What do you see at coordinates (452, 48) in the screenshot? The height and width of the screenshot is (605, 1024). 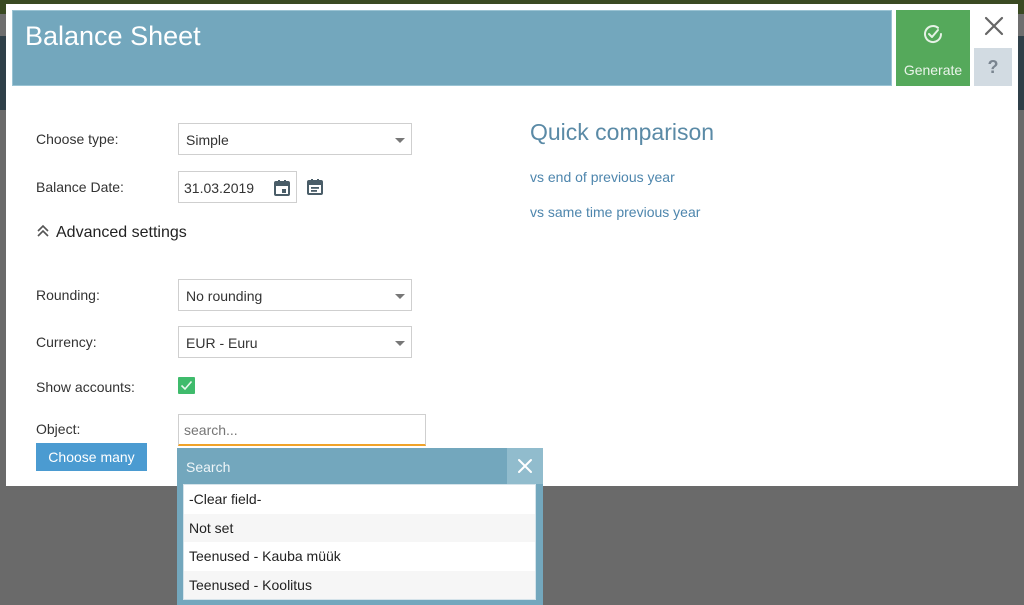 I see `dialog-header: Balance Sheet` at bounding box center [452, 48].